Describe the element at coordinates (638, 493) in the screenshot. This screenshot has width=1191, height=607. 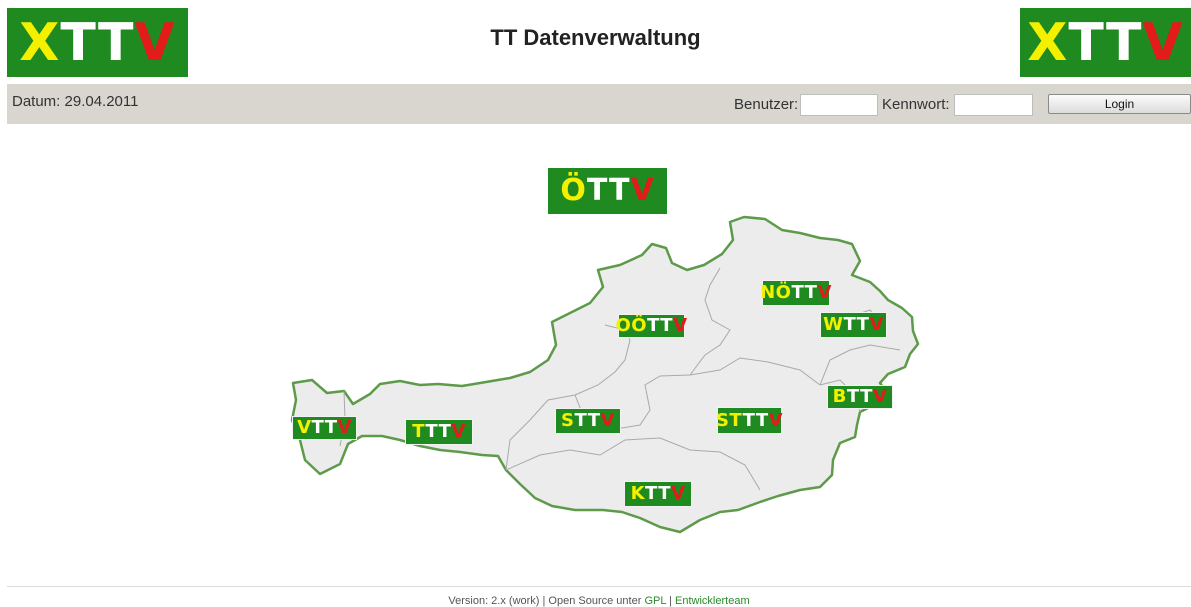
I see `logo-part: K` at that location.